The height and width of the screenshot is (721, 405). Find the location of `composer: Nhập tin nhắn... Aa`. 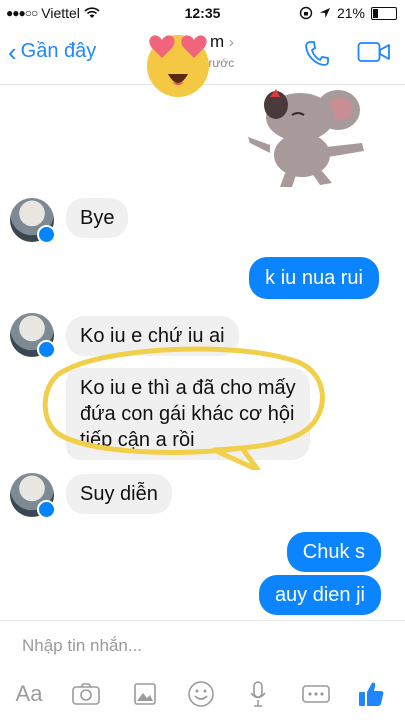

composer: Nhập tin nhắn... Aa is located at coordinates (202, 670).